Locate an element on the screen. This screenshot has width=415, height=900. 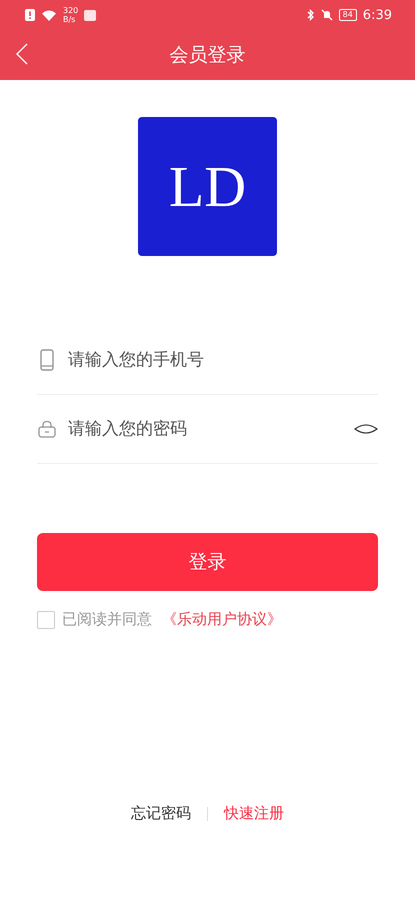
login-button: 登录 is located at coordinates (207, 562).